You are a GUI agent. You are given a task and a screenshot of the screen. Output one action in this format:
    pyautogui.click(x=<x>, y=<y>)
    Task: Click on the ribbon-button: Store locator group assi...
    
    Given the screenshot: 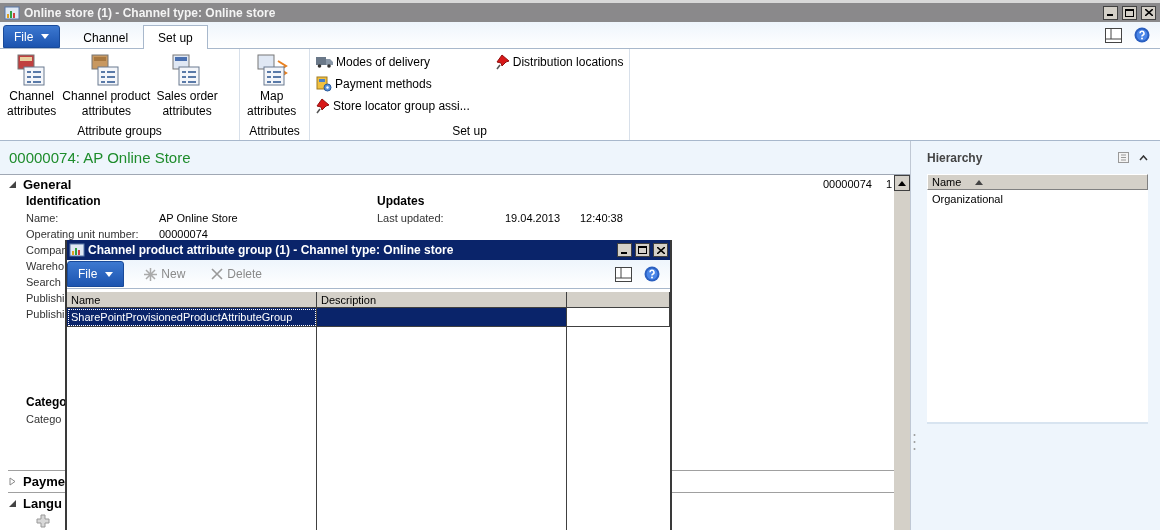 What is the action you would take?
    pyautogui.click(x=393, y=106)
    